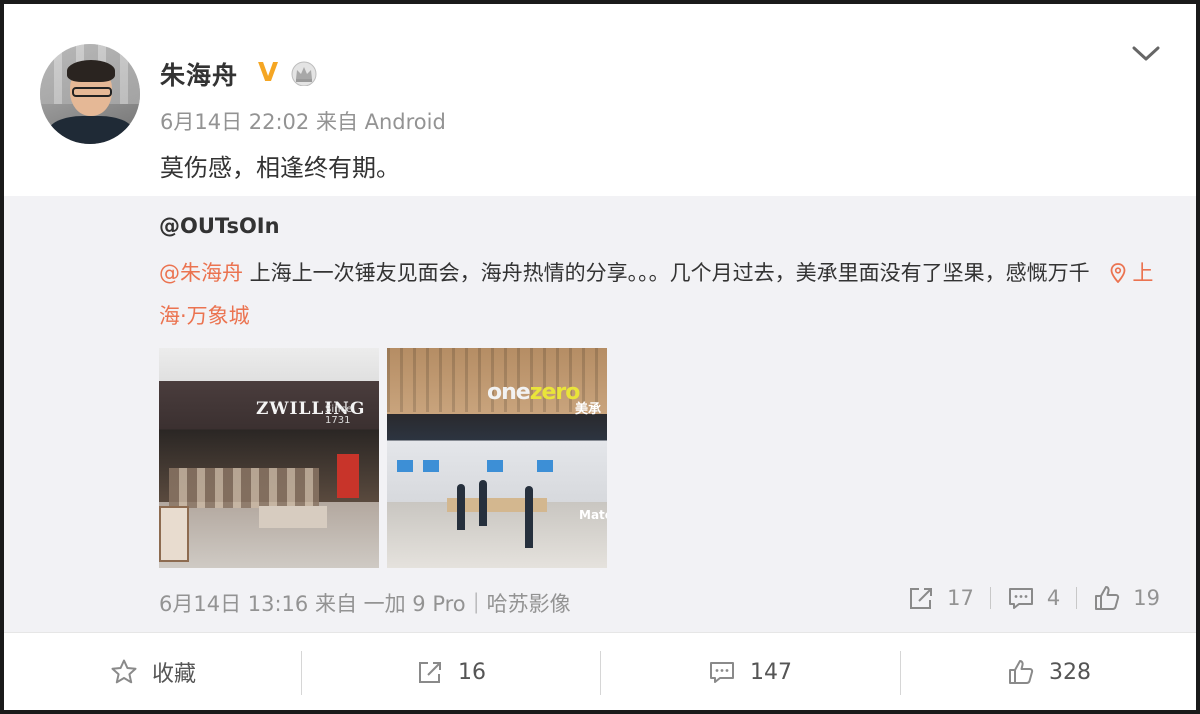 The image size is (1200, 714). I want to click on crown-icon, so click(304, 73).